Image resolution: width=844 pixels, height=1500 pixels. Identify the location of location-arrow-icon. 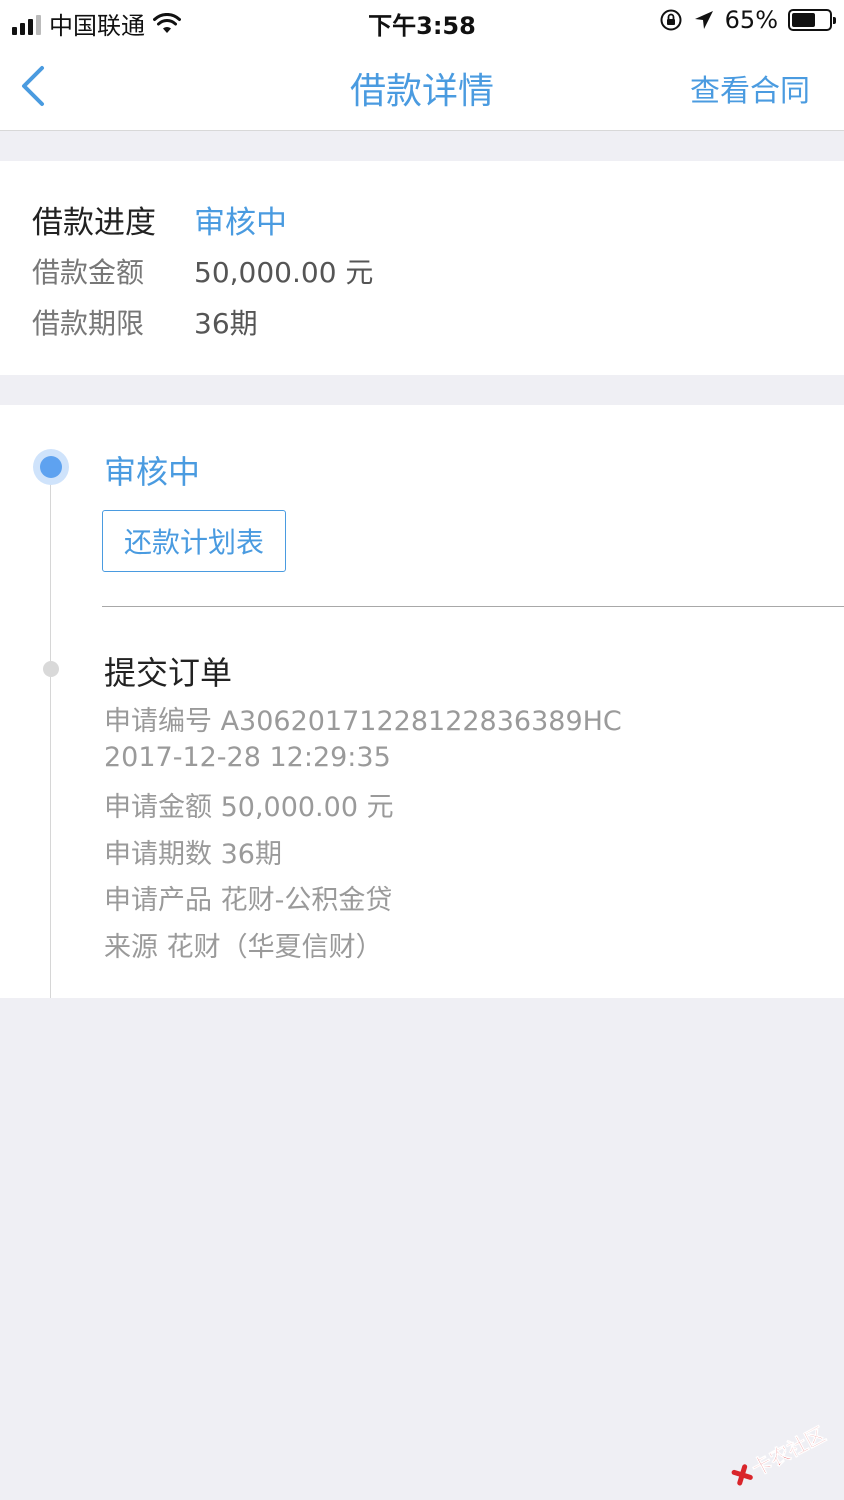
(703, 20).